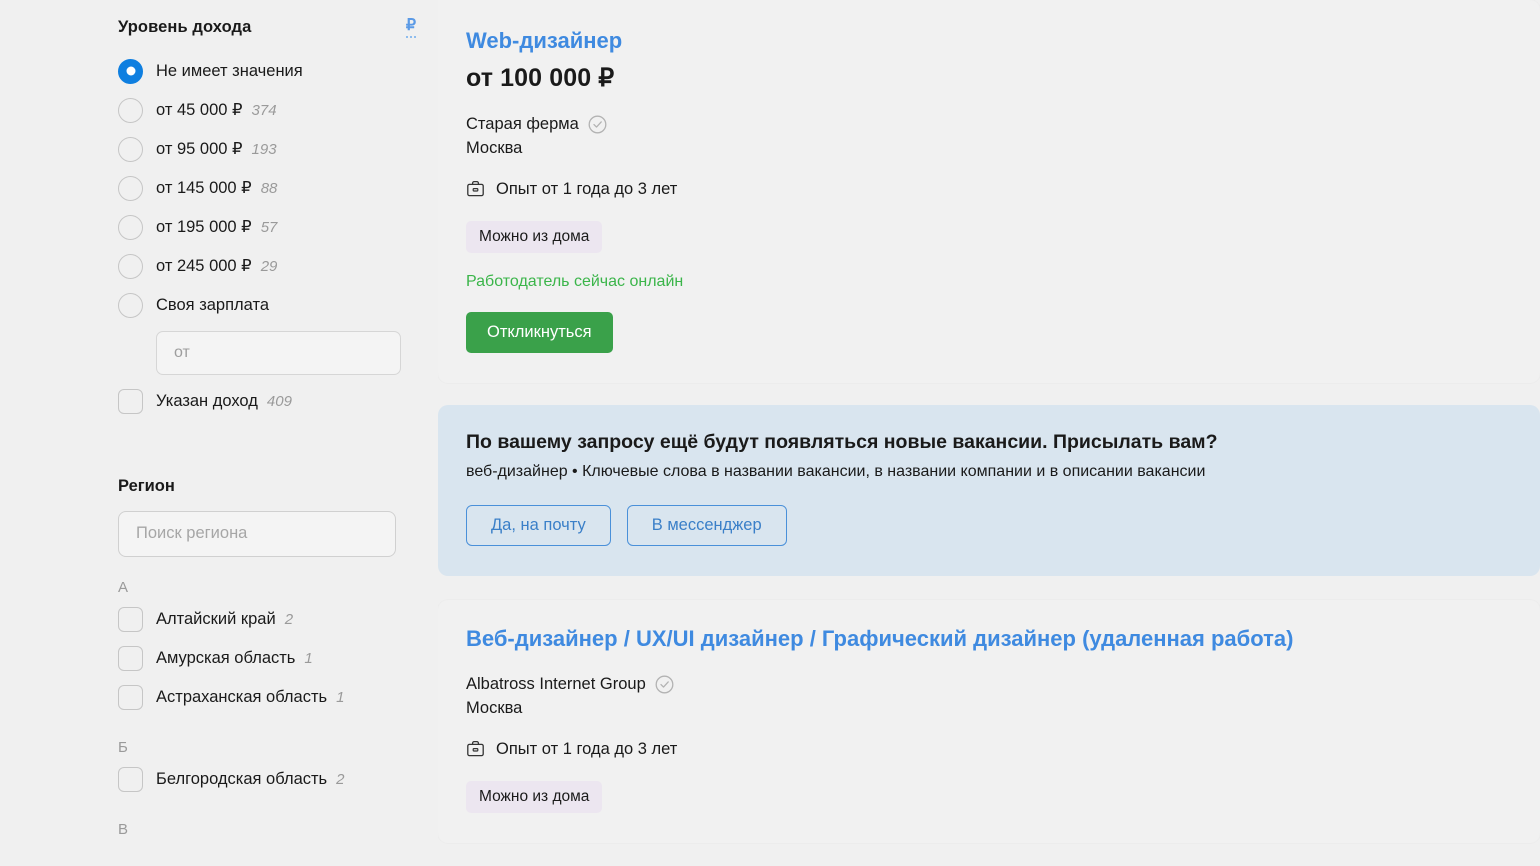  I want to click on income-option-label: от 245 000 ₽, so click(204, 266).